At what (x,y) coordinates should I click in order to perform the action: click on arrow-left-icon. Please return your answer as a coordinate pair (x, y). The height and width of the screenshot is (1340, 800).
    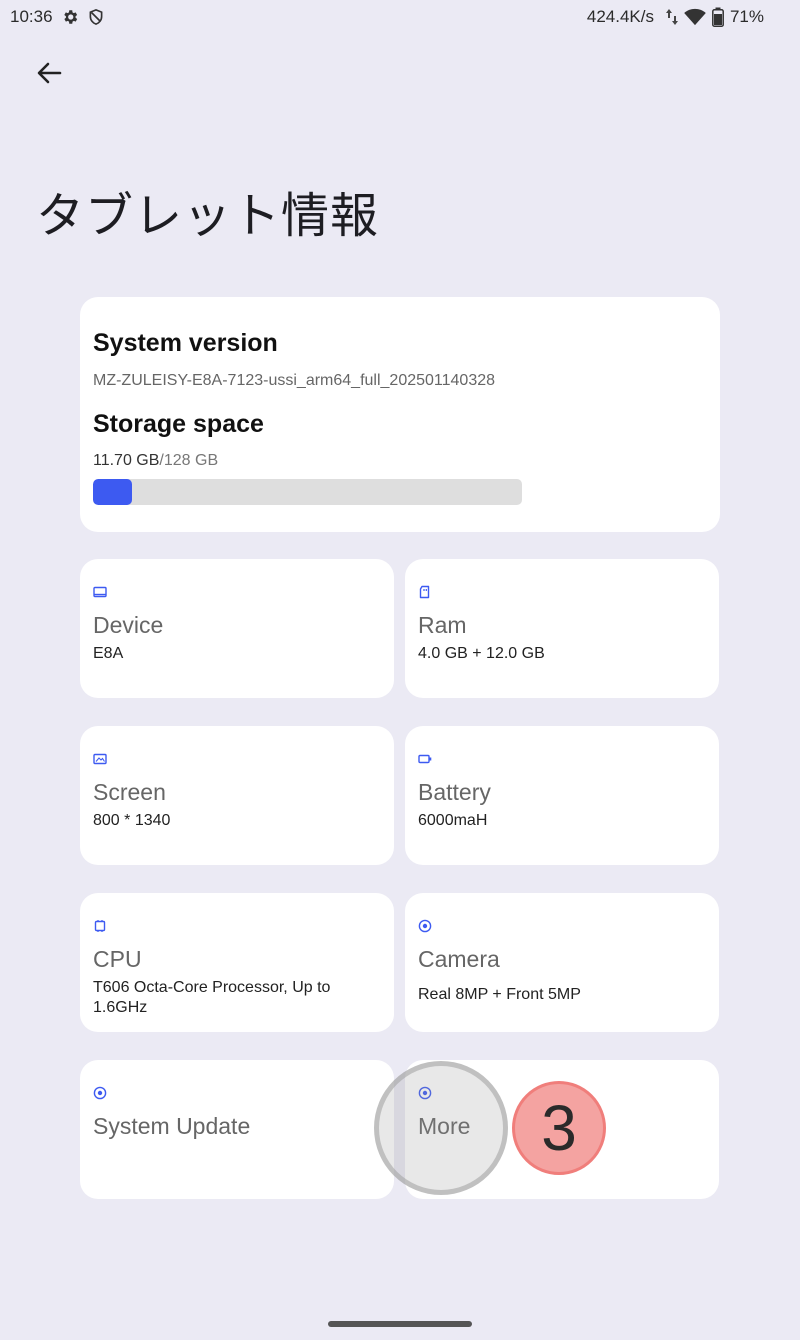
    Looking at the image, I should click on (49, 75).